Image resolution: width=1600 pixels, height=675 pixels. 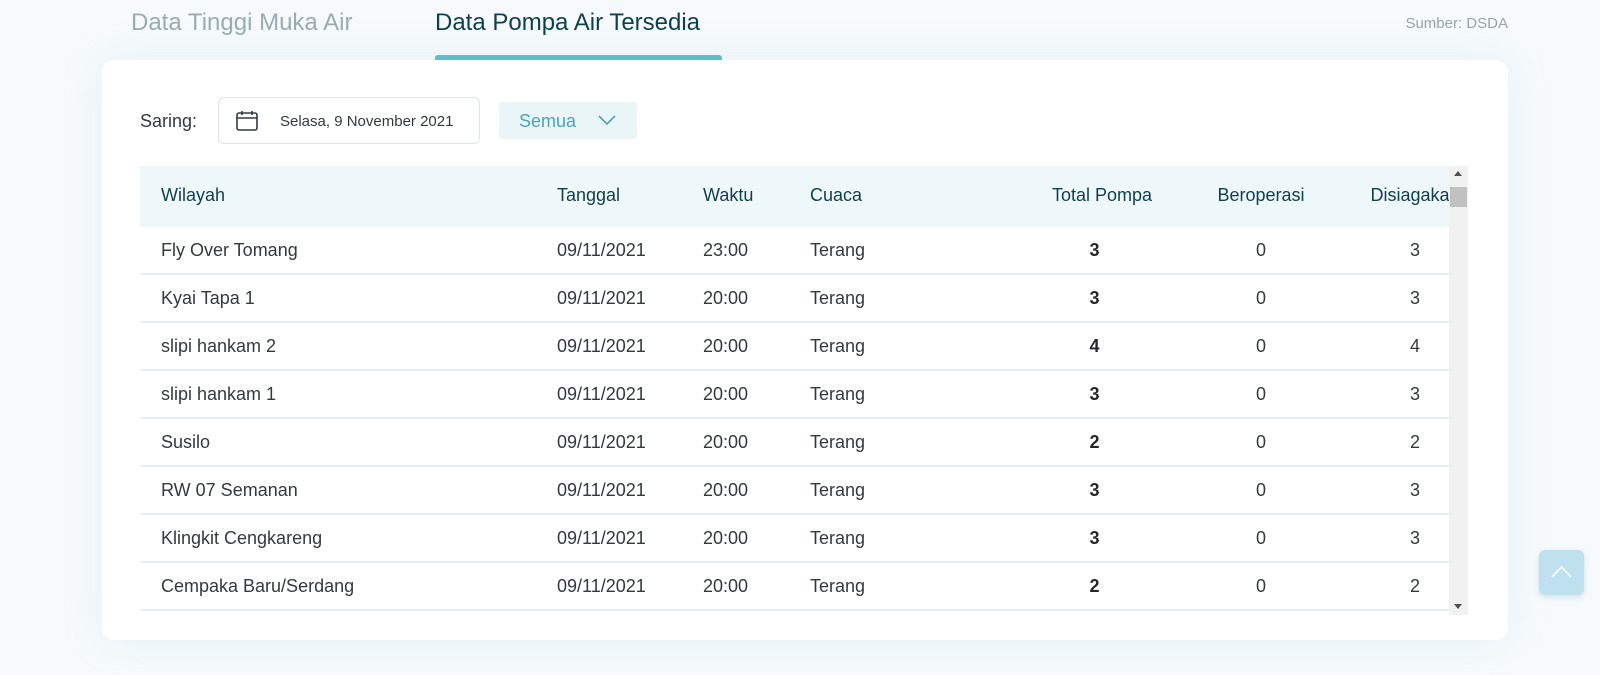 I want to click on date-picker: Selasa, 9 November 2021, so click(x=349, y=120).